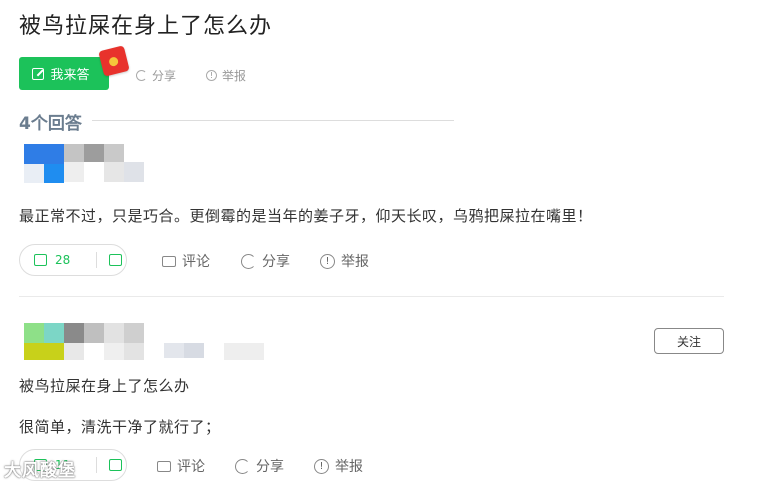  I want to click on thumb-up-icon, so click(40, 260).